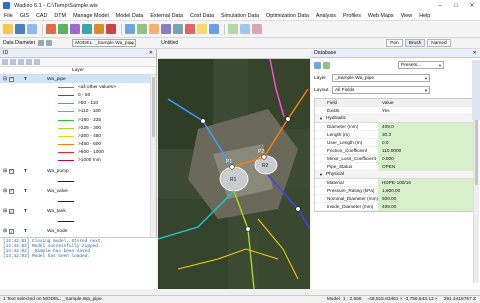 This screenshot has width=480, height=303. Describe the element at coordinates (421, 65) in the screenshot. I see `presets-select: Presets... ▼` at that location.